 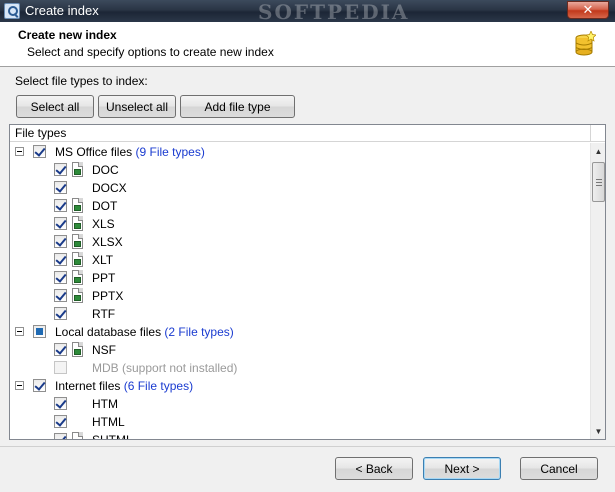 I want to click on file-type-row: NSF, so click(x=300, y=350).